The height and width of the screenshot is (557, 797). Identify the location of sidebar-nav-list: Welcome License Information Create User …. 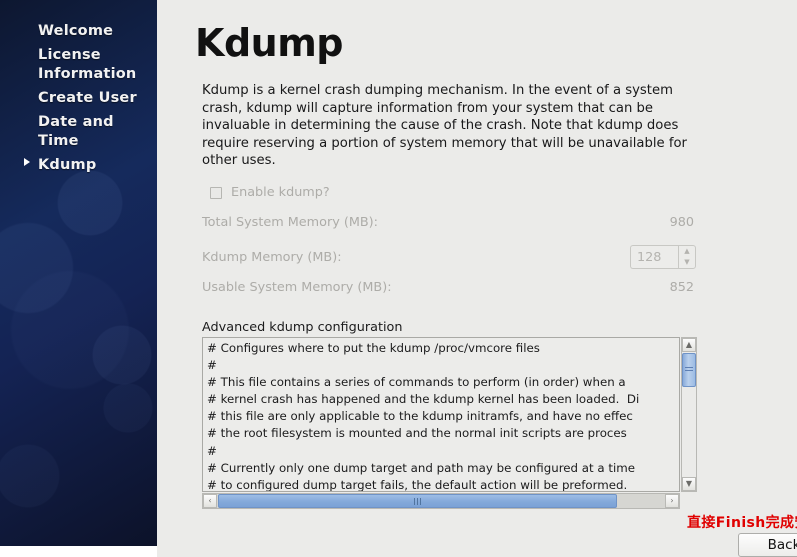
(78, 99).